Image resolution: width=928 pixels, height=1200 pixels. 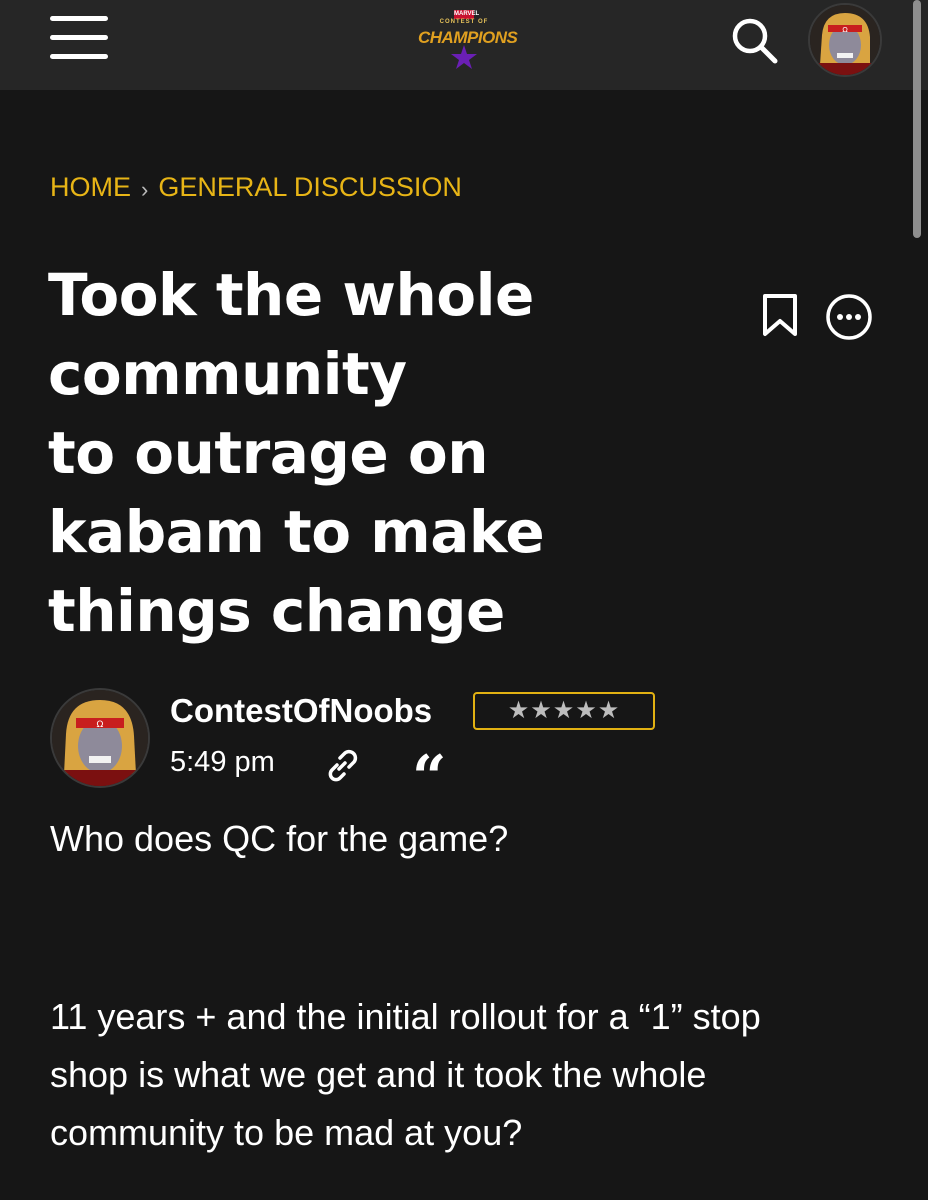 I want to click on breadcrumb-home-link: HOME, so click(x=90, y=187).